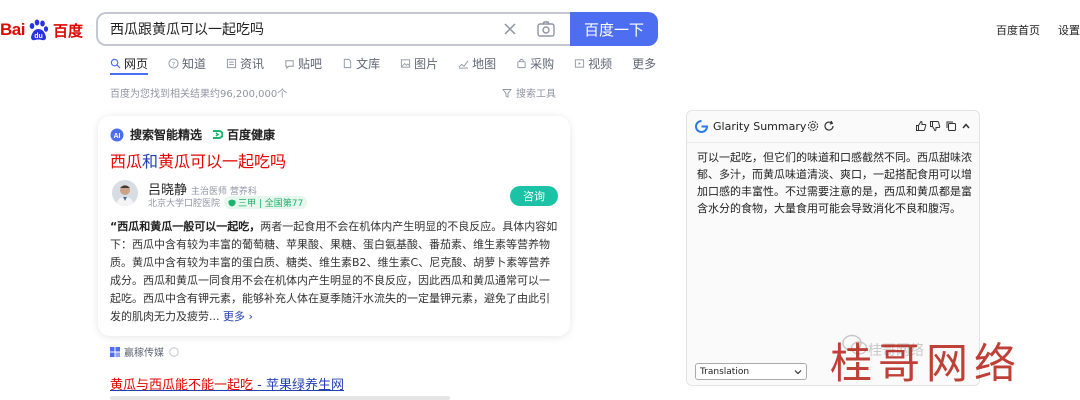  I want to click on glarity-header: Glarity Summary, so click(833, 127).